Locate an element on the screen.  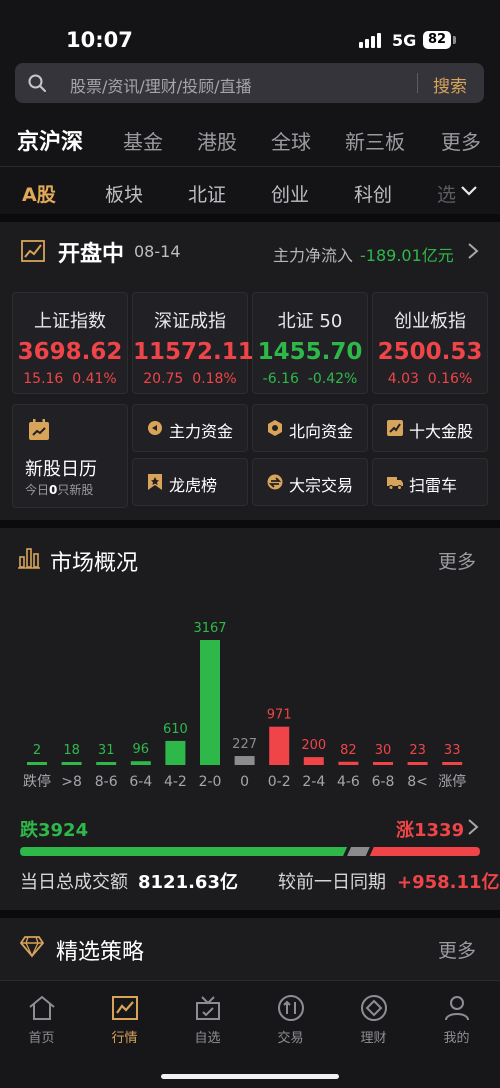
category-label: 涨停 is located at coordinates (452, 781).